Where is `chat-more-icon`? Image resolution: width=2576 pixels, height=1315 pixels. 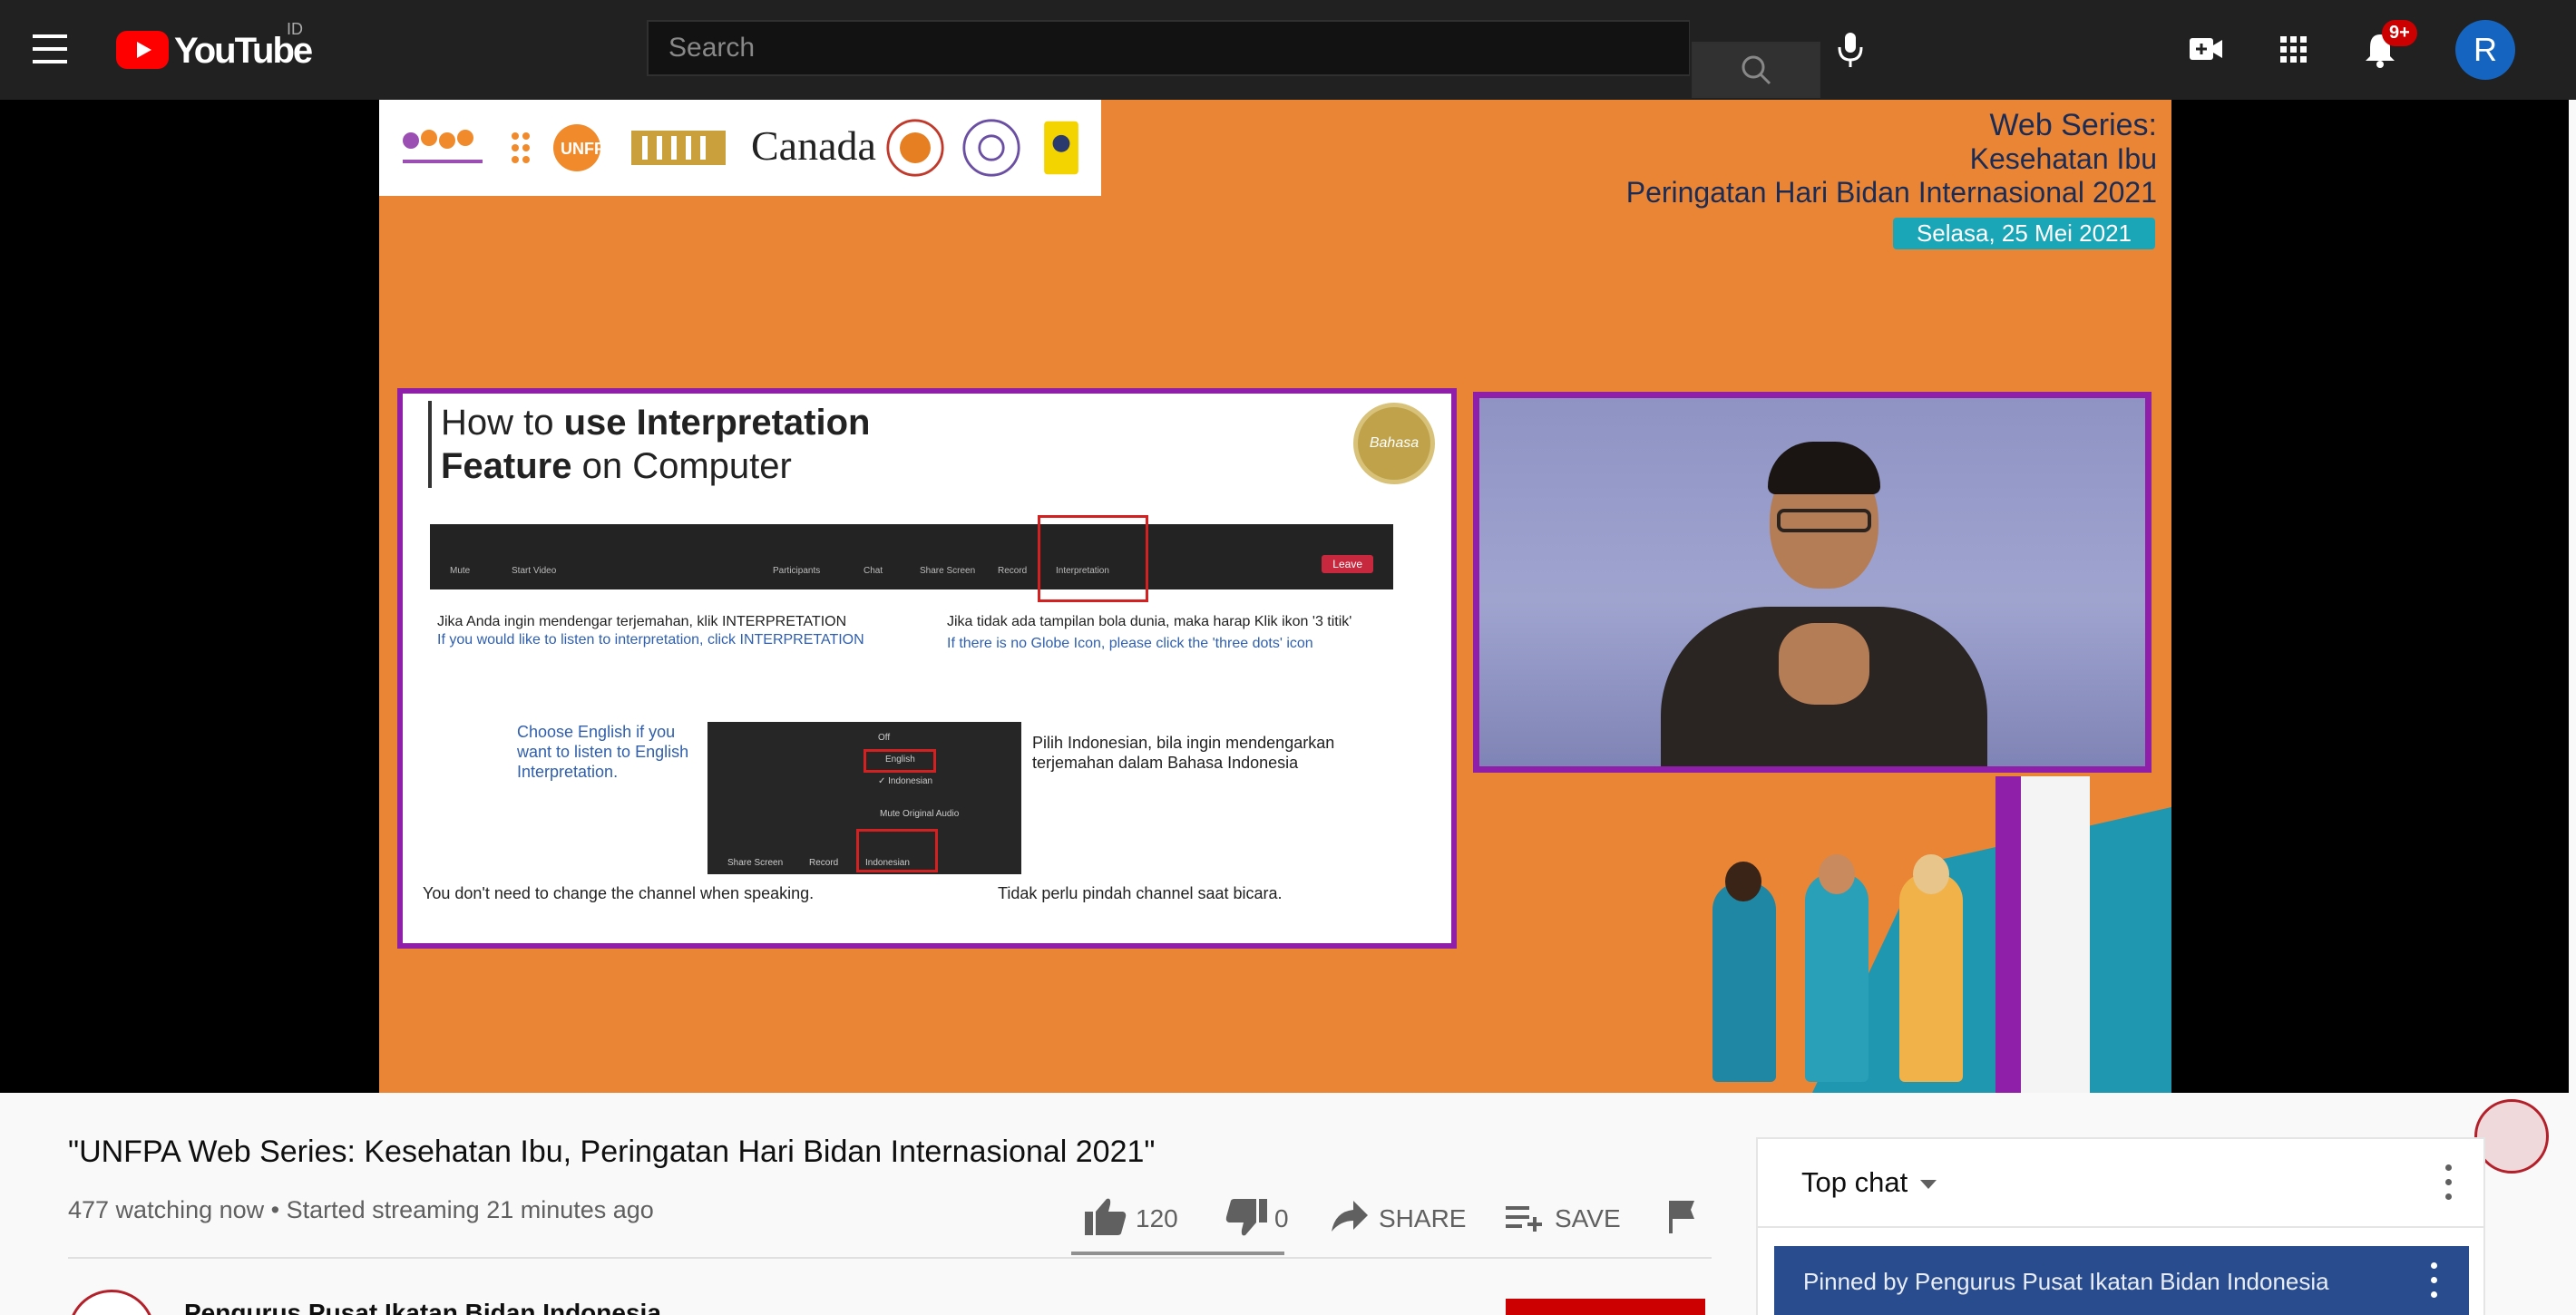 chat-more-icon is located at coordinates (2448, 1184).